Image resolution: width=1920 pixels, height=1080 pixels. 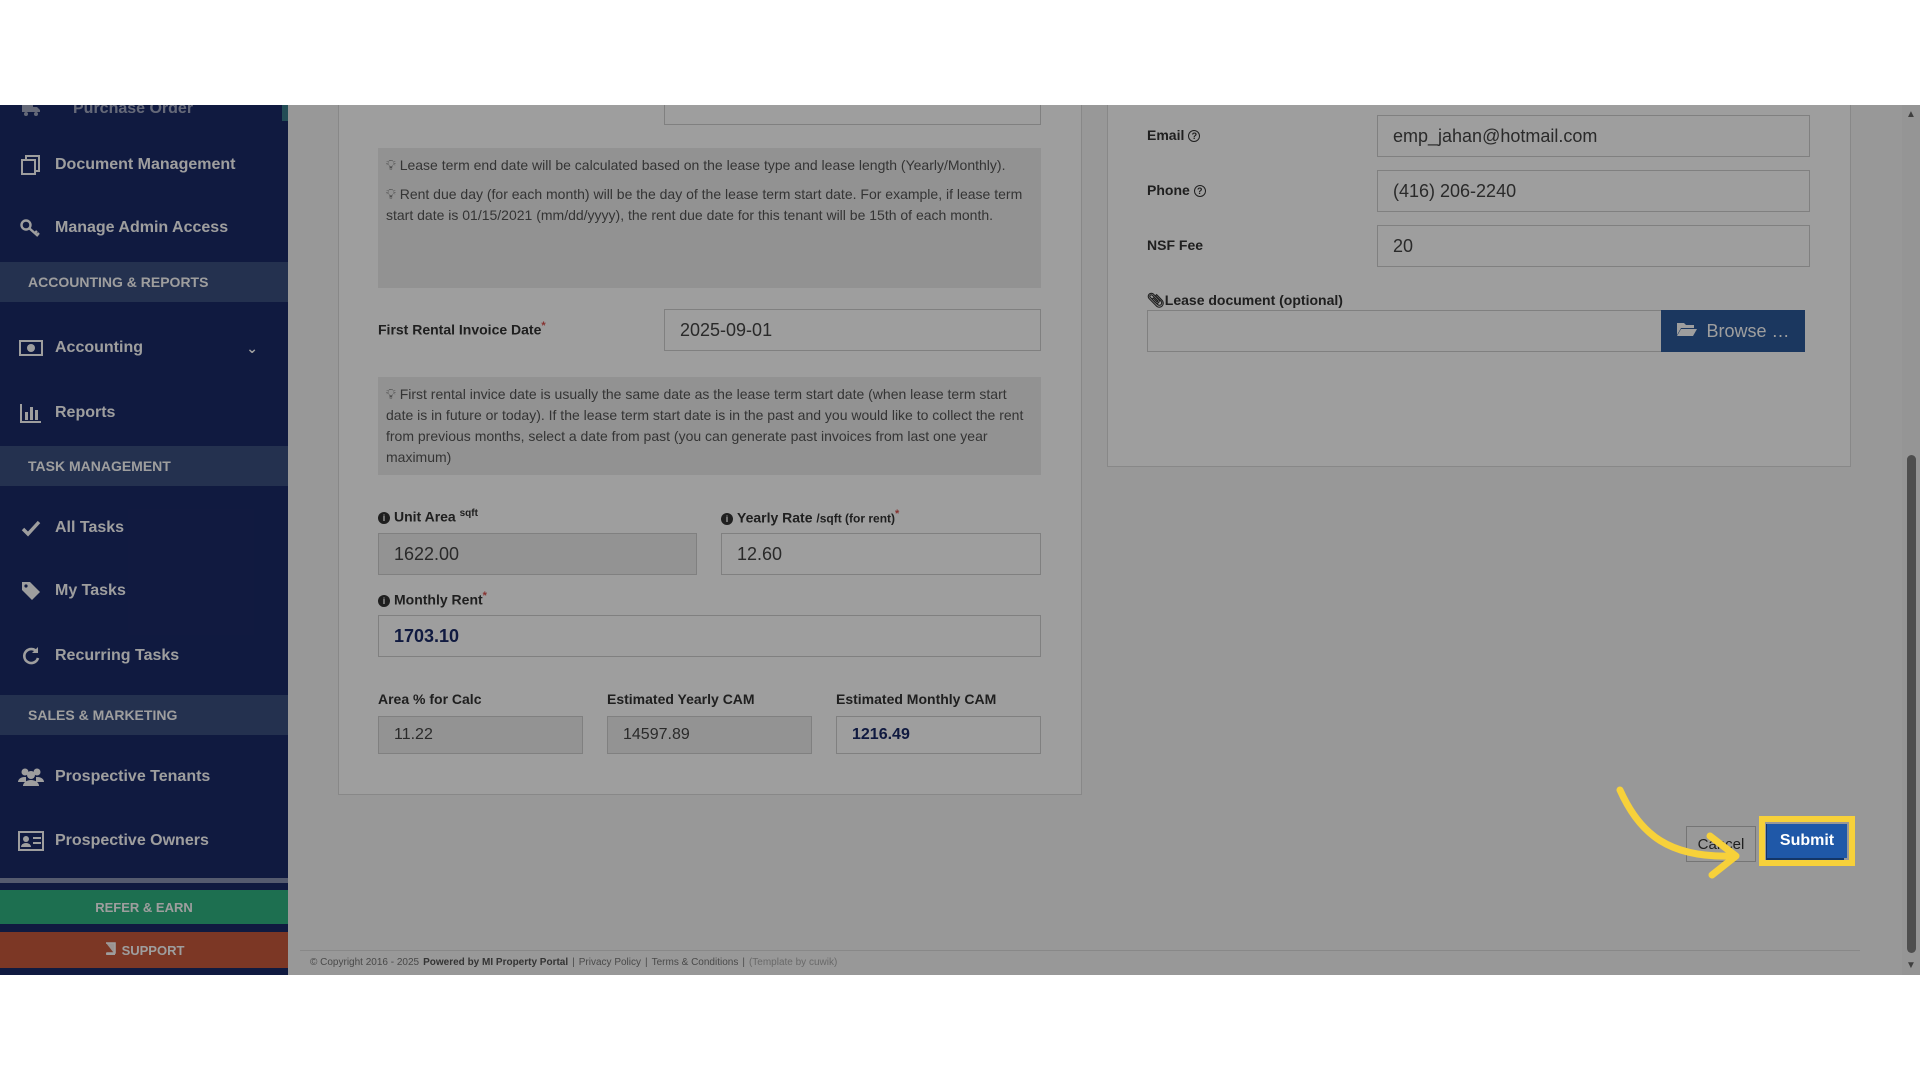 I want to click on unit-area-unit: sqft, so click(x=468, y=513).